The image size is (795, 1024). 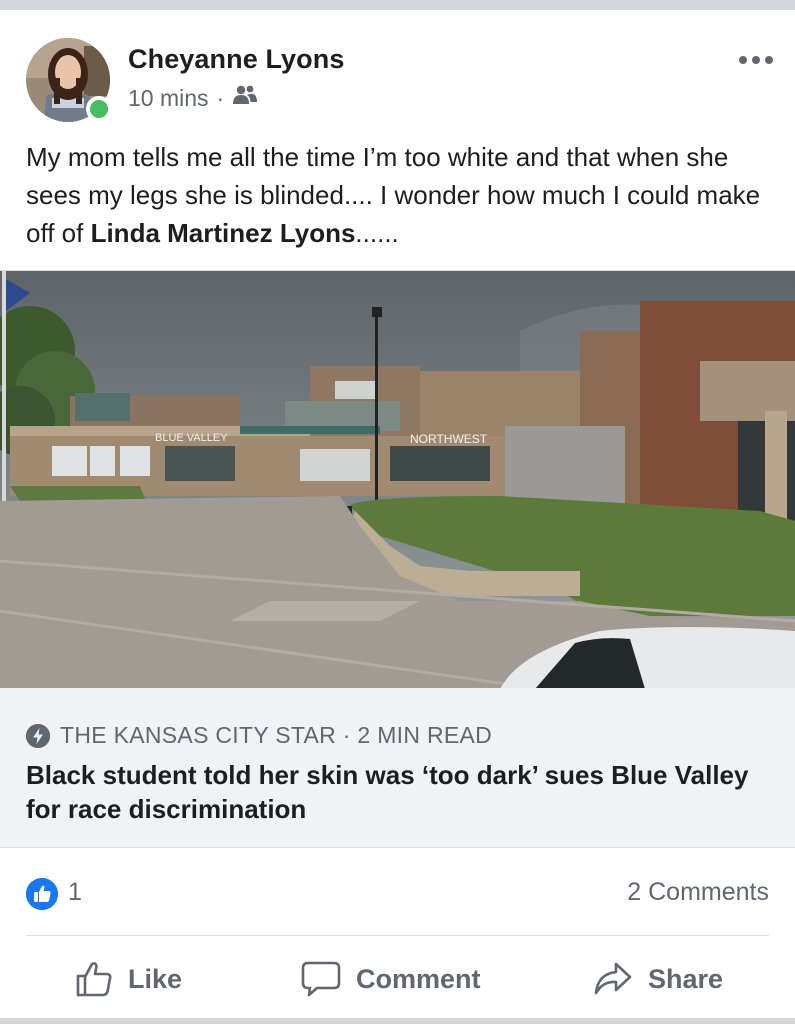 I want to click on comment-button-label: Comment, so click(x=418, y=978).